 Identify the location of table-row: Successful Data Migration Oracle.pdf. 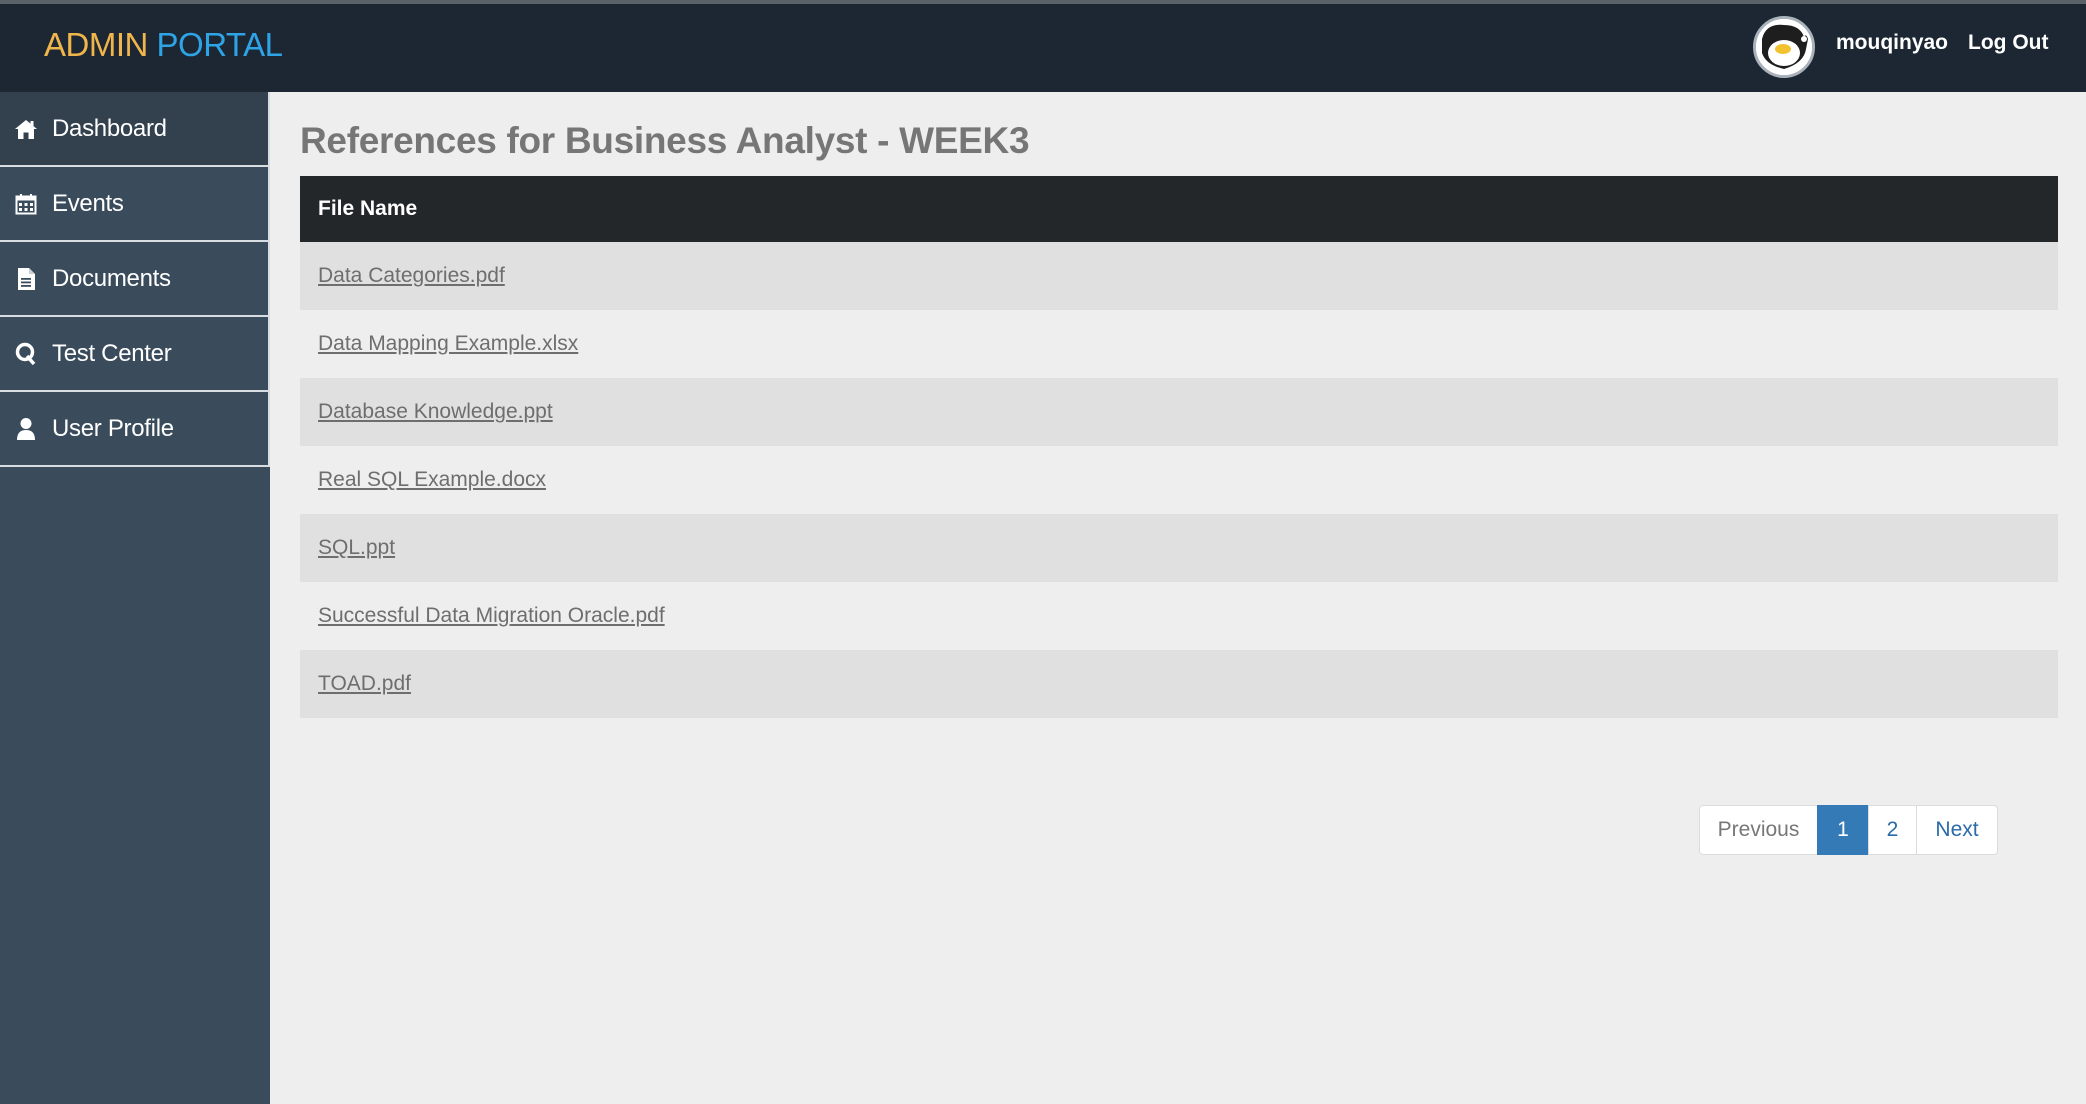
(1179, 616).